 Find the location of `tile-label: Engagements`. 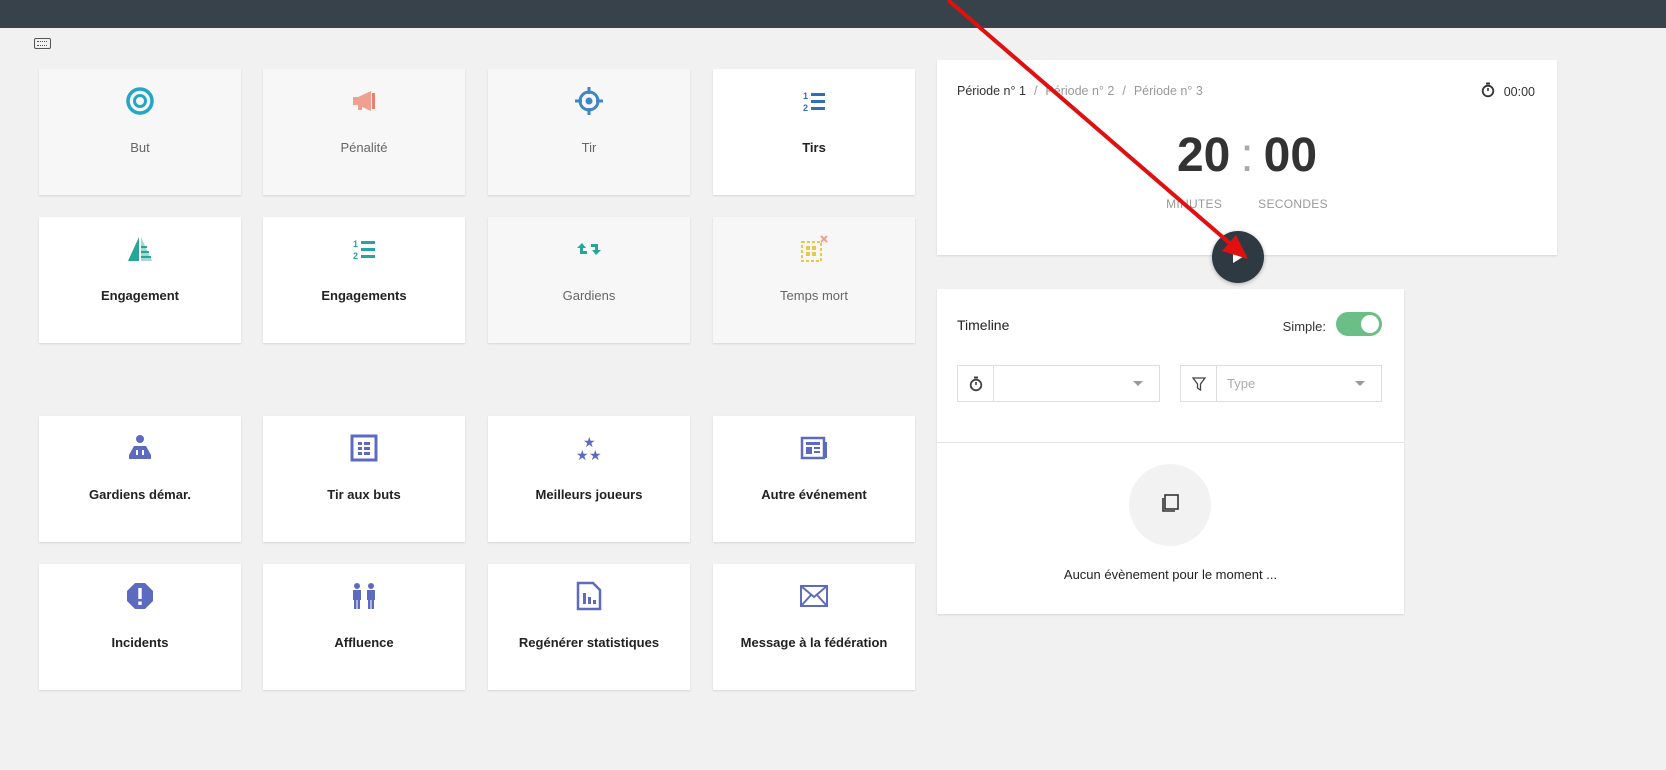

tile-label: Engagements is located at coordinates (364, 295).